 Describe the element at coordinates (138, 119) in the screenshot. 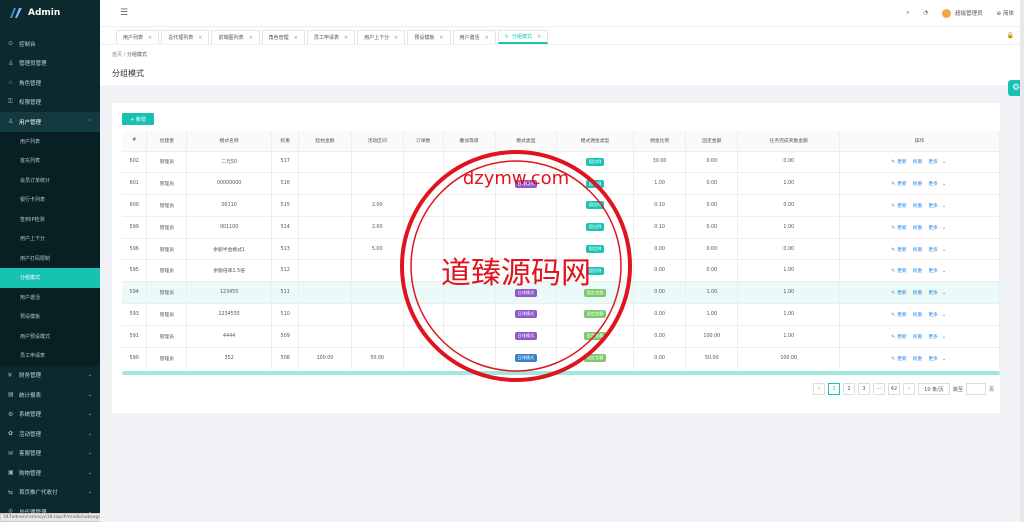

I see `add-button: + 新增` at that location.